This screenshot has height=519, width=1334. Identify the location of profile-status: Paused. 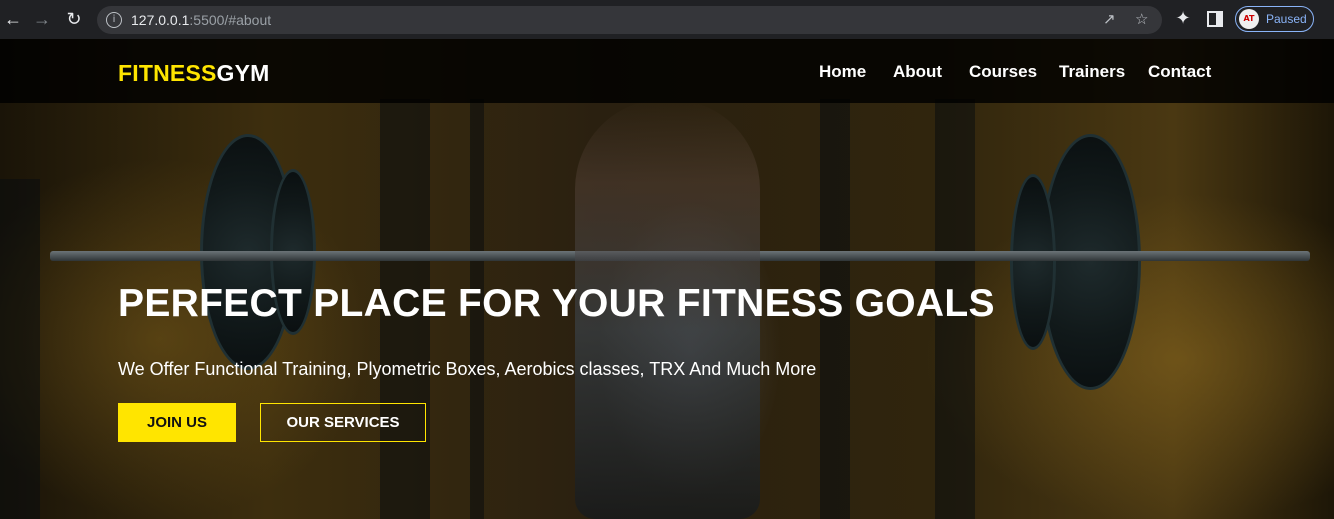
(1286, 19).